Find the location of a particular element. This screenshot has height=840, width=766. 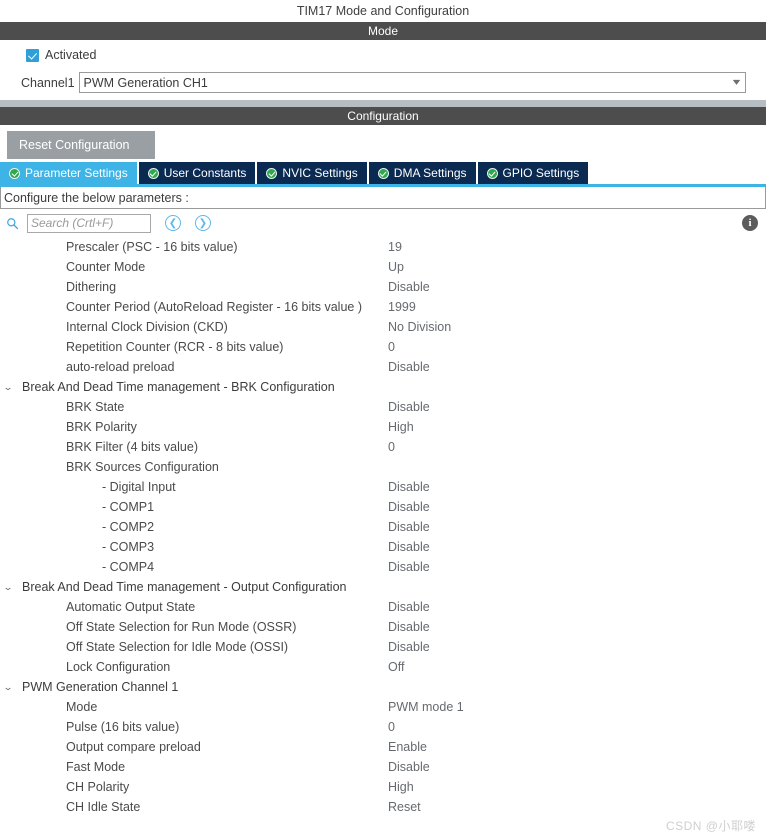

parameter-value: Up is located at coordinates (577, 267).